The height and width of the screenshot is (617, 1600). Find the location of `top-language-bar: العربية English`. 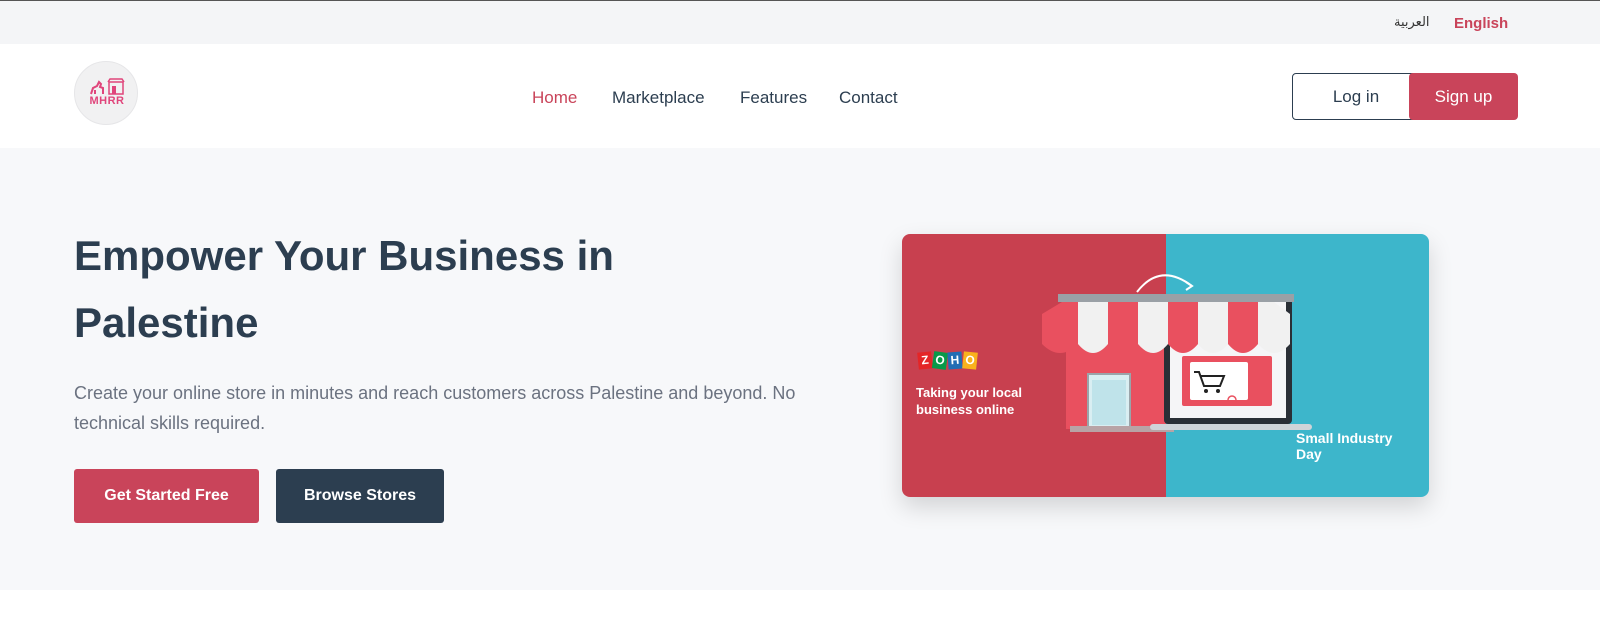

top-language-bar: العربية English is located at coordinates (800, 22).